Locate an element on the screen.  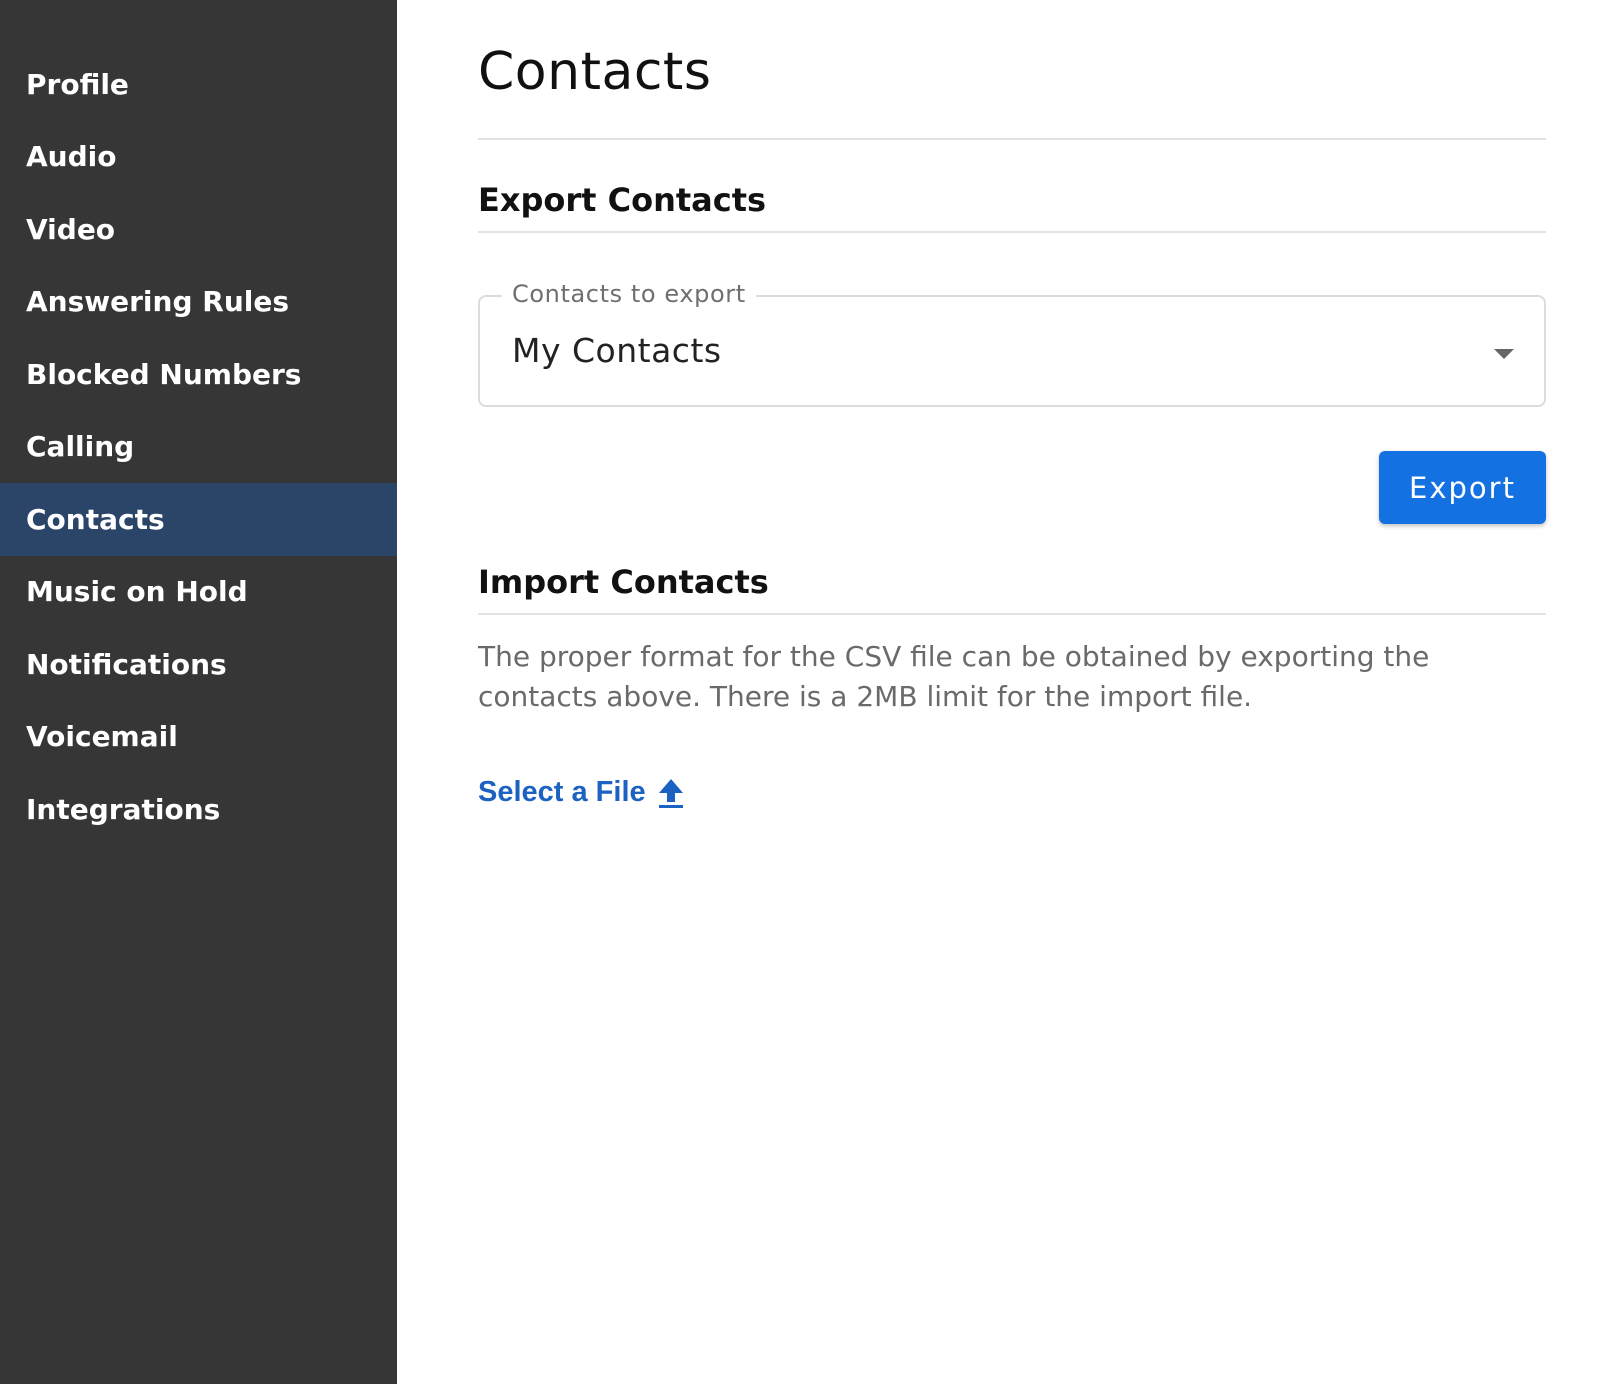
export-section-divider is located at coordinates (1012, 232).